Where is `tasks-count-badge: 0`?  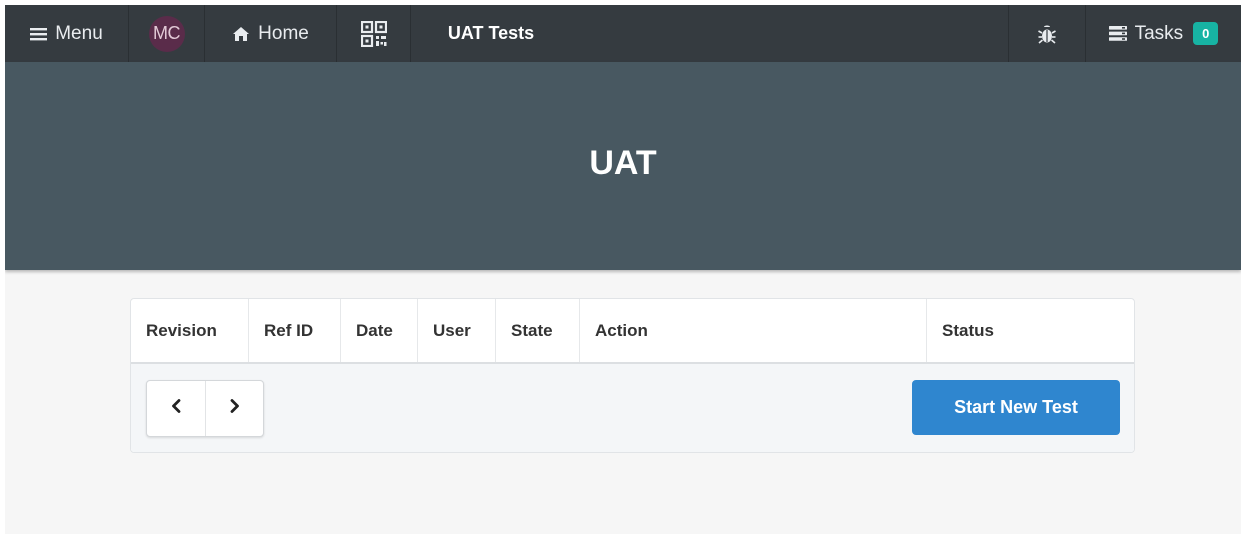 tasks-count-badge: 0 is located at coordinates (1206, 33).